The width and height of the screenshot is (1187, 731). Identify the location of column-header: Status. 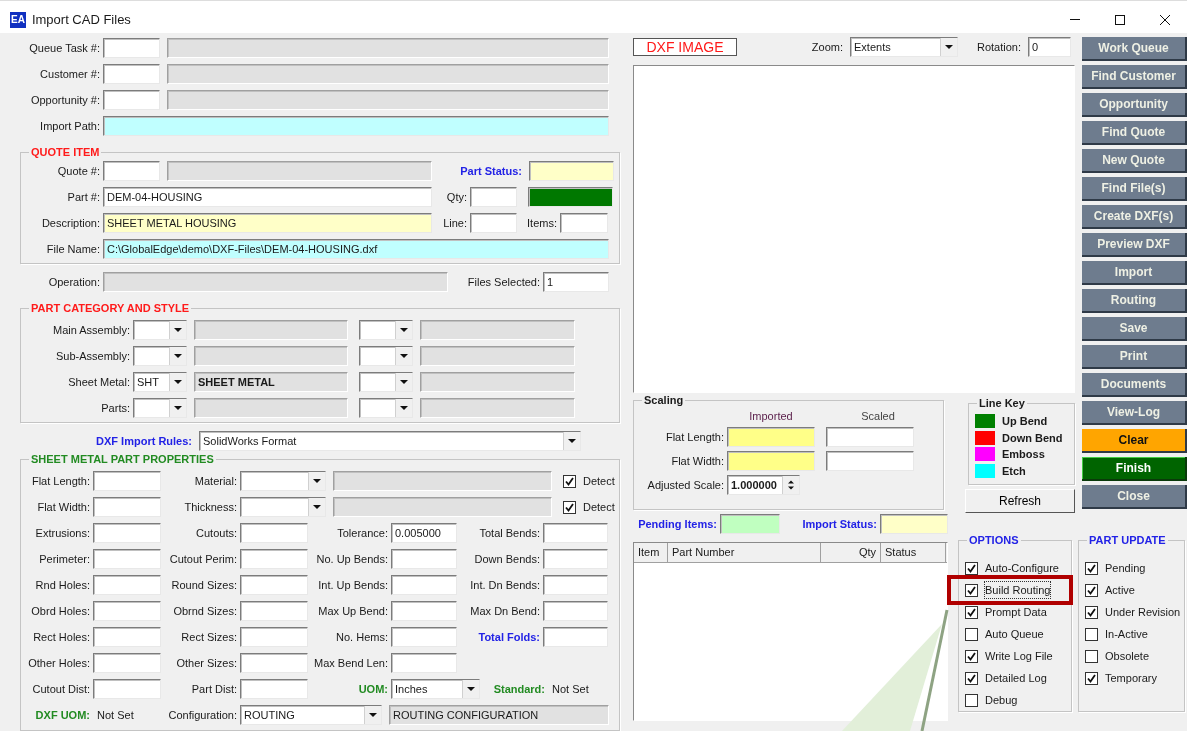
(913, 553).